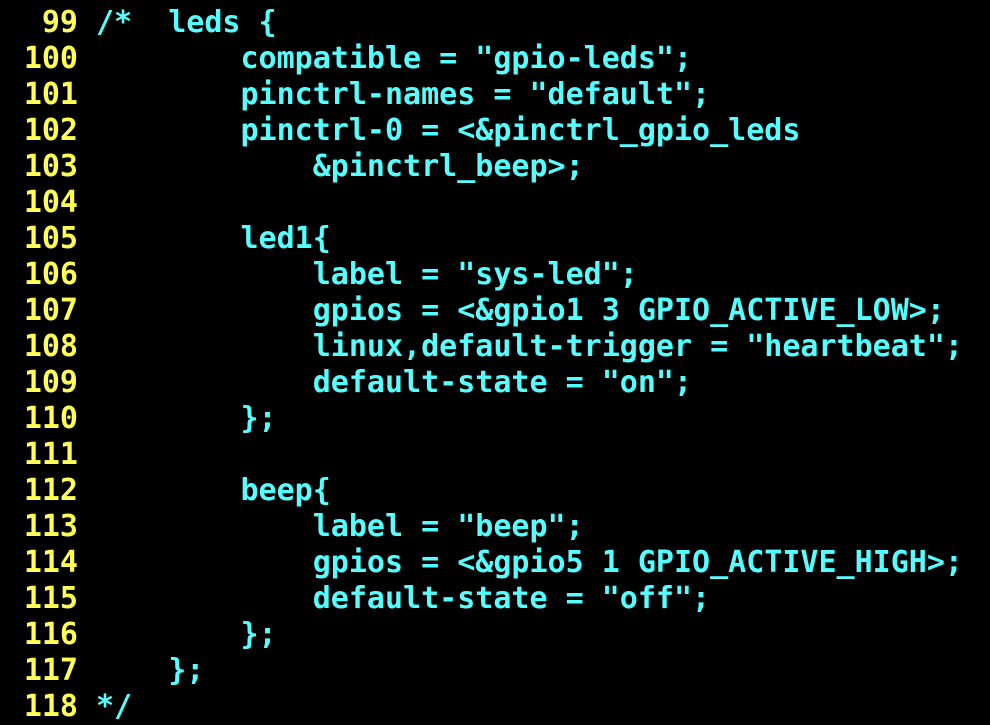  What do you see at coordinates (495, 203) in the screenshot?
I see `code-line: 104` at bounding box center [495, 203].